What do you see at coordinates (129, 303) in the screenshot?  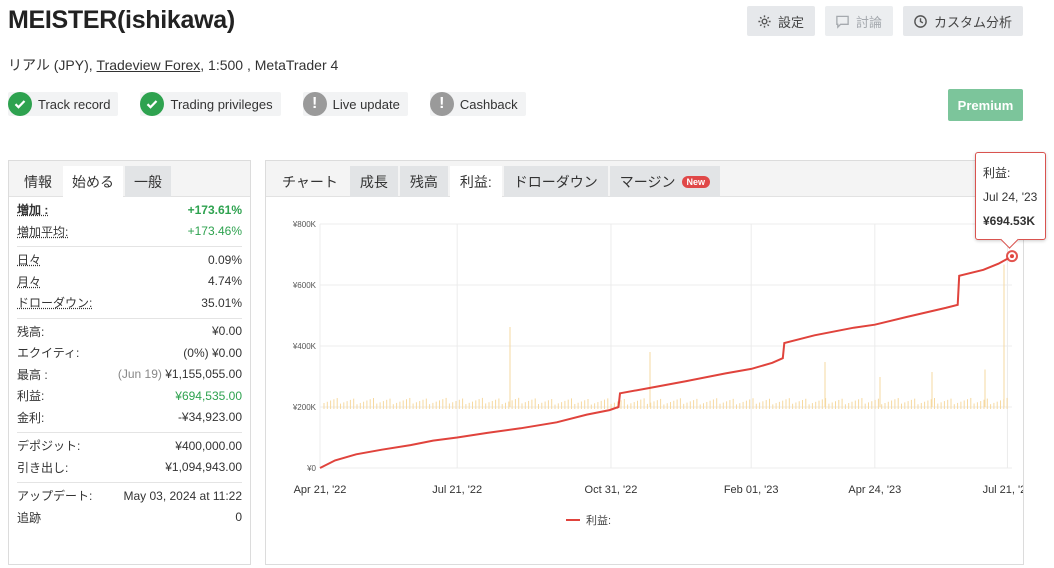 I see `stat-drawdown: ドローダウン: 35.01%` at bounding box center [129, 303].